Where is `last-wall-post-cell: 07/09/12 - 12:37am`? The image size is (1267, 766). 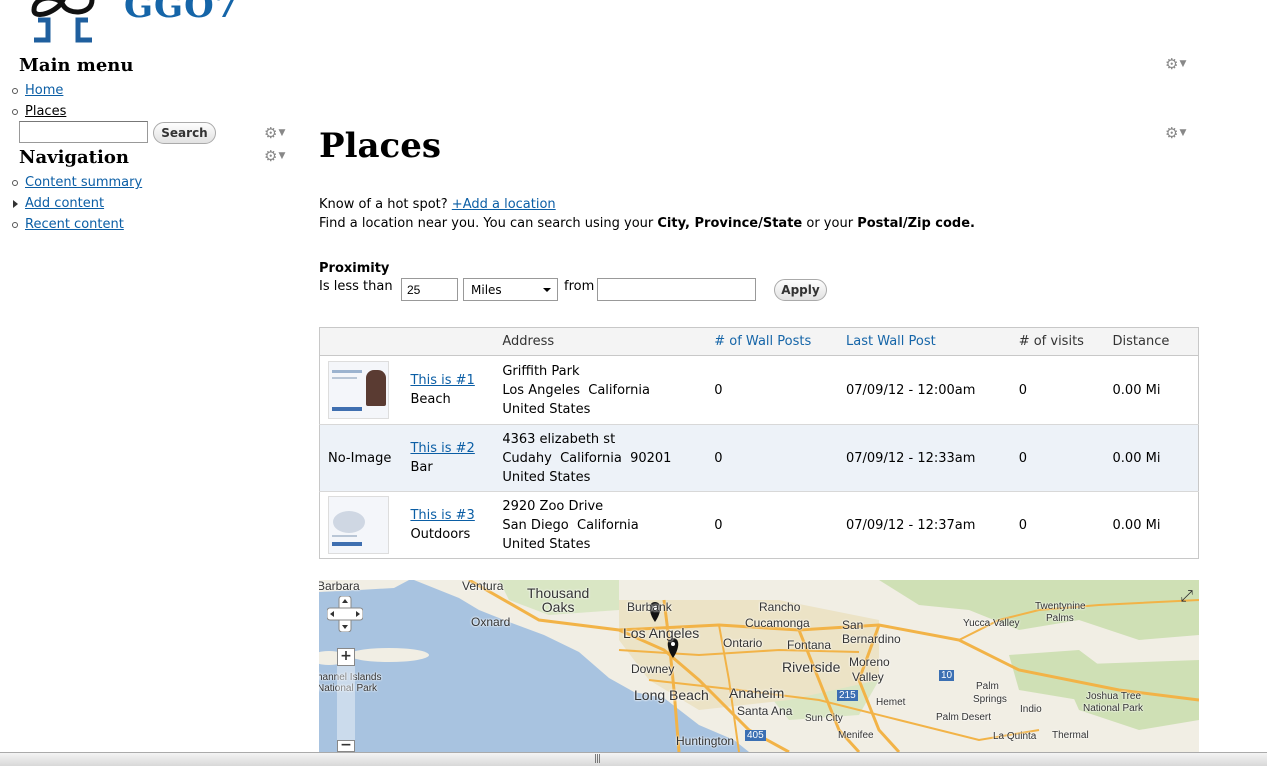
last-wall-post-cell: 07/09/12 - 12:37am is located at coordinates (910, 525).